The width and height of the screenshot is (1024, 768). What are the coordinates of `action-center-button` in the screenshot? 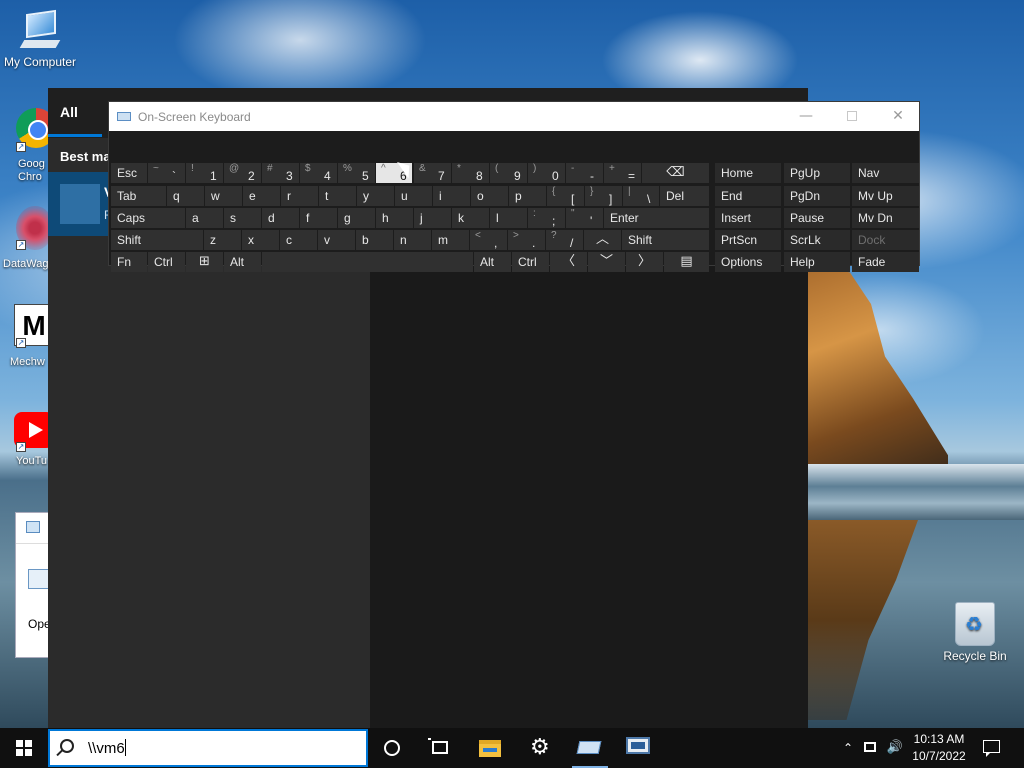 It's located at (992, 748).